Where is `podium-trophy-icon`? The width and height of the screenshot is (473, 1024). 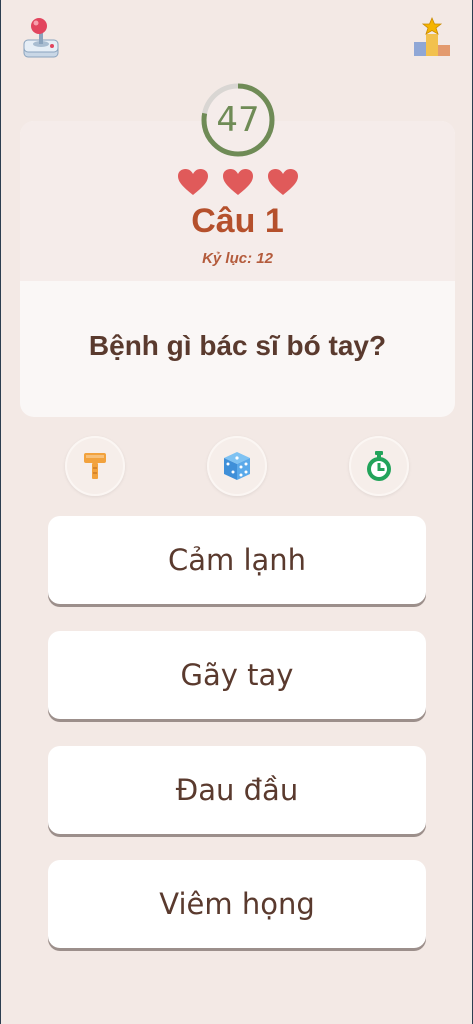 podium-trophy-icon is located at coordinates (432, 38).